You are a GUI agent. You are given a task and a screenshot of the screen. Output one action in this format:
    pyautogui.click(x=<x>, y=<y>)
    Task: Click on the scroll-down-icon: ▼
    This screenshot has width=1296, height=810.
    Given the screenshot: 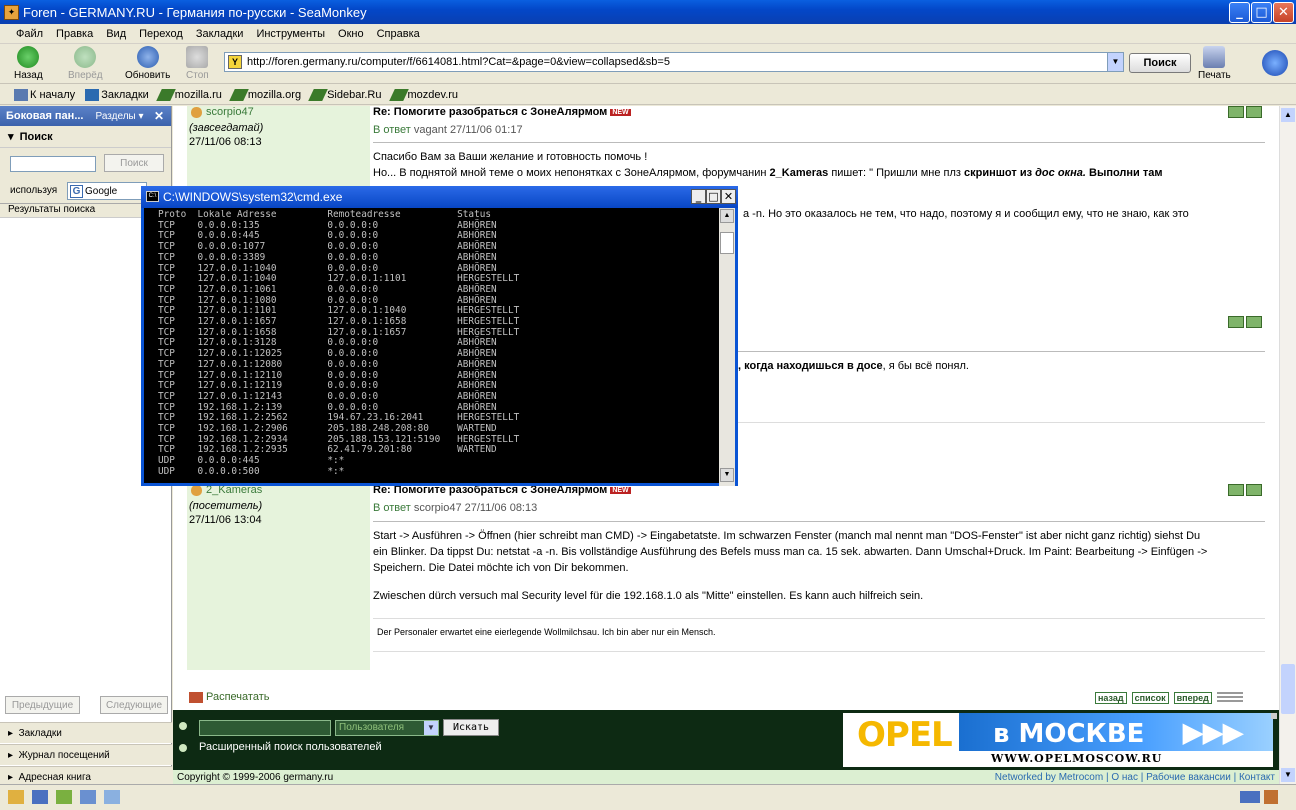 What is the action you would take?
    pyautogui.click(x=1288, y=775)
    